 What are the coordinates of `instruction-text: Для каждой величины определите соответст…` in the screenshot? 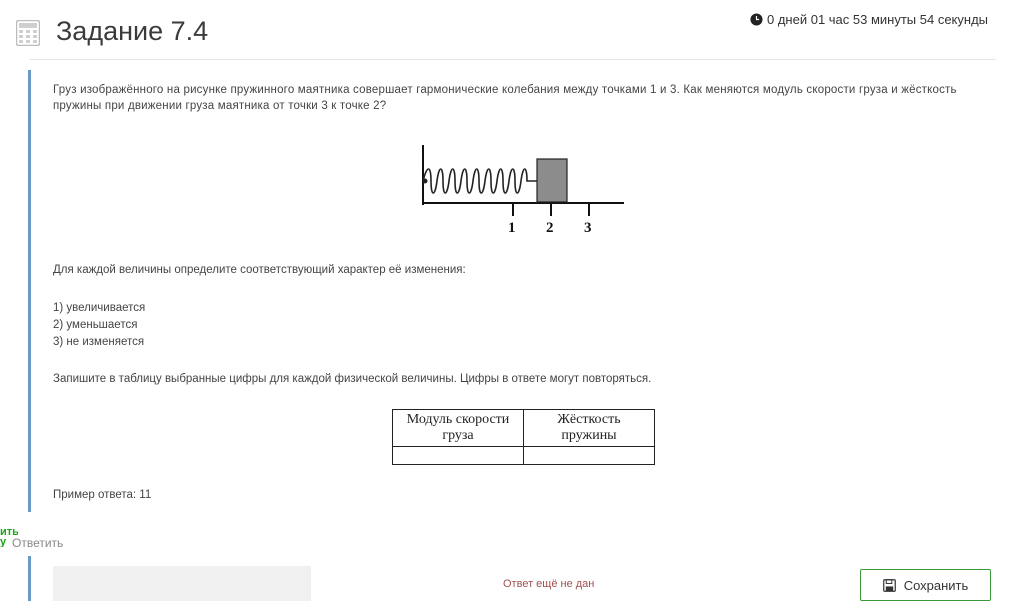 It's located at (259, 270).